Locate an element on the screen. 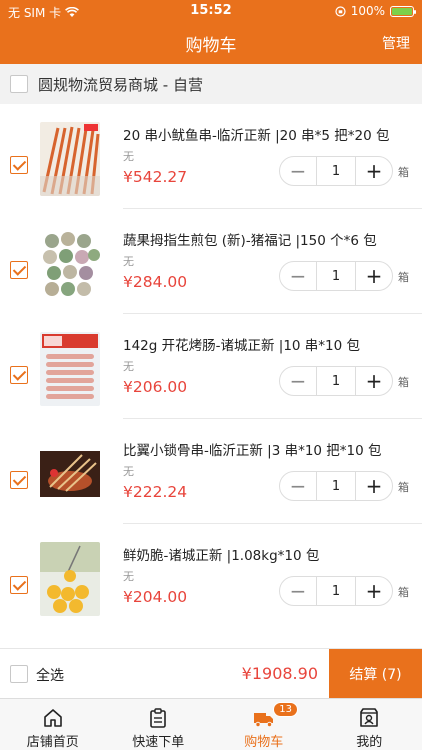  tab-store-home: 店铺首页 is located at coordinates (53, 724).